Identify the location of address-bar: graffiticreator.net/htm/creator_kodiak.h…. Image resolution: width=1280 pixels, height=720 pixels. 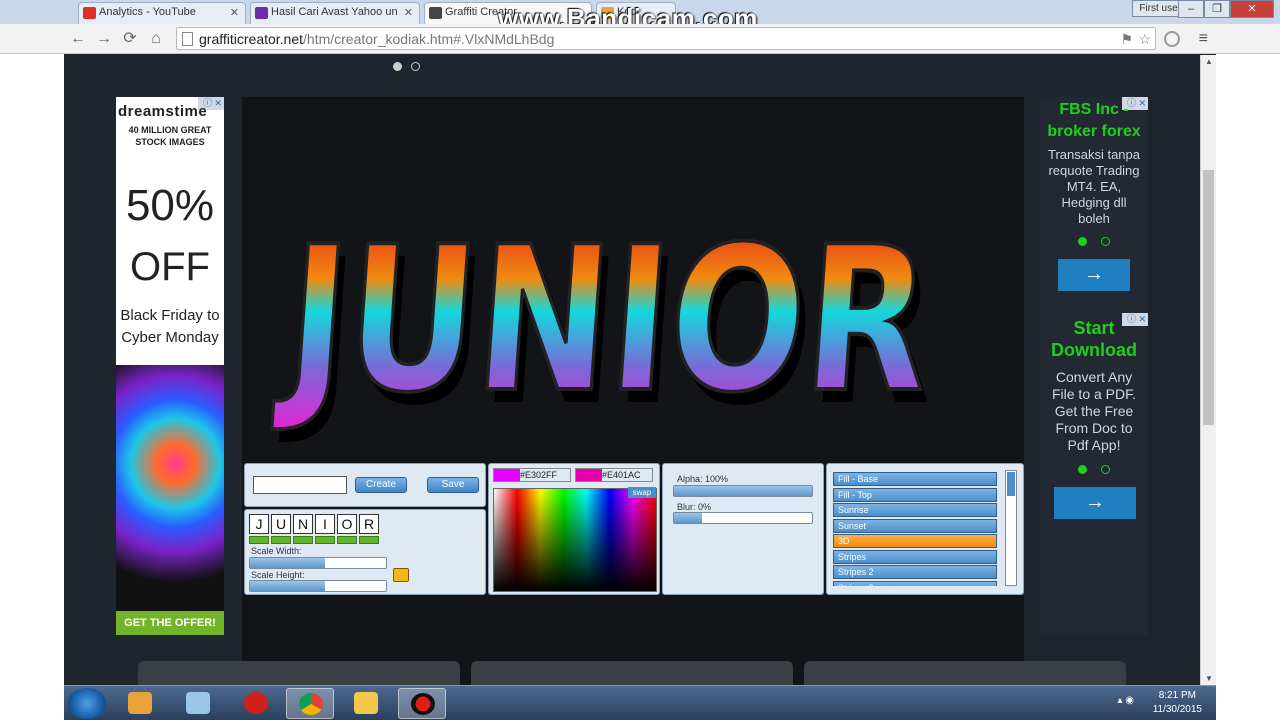
(666, 38).